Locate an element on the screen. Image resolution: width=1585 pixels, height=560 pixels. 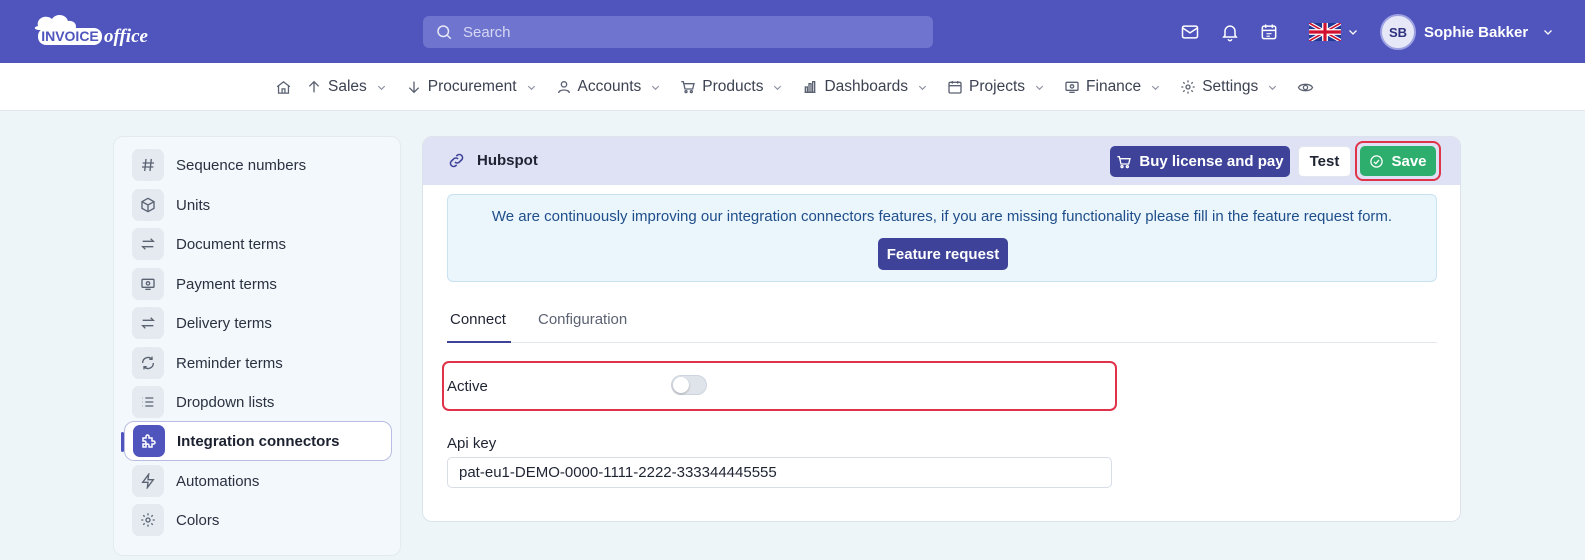
sidebar-item-delivery-terms: Delivery terms is located at coordinates (258, 323).